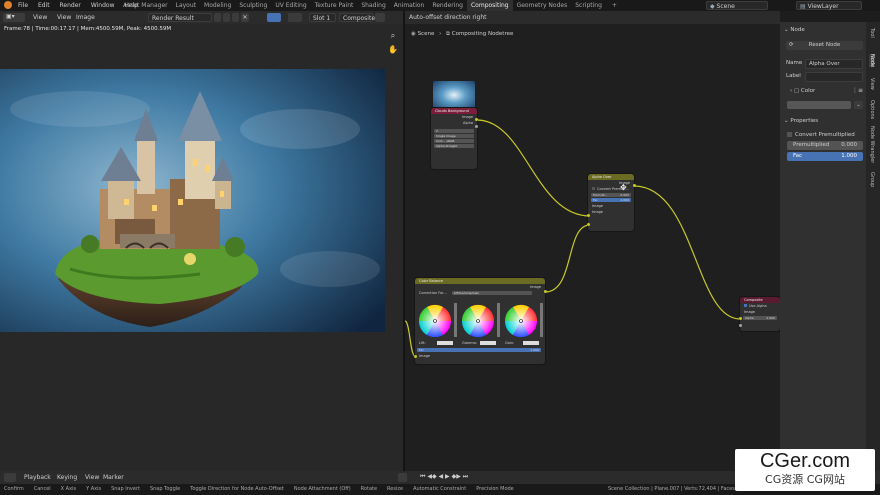  Describe the element at coordinates (825, 145) in the screenshot. I see `premultiplied-field: Premultiplied 0.000` at that location.